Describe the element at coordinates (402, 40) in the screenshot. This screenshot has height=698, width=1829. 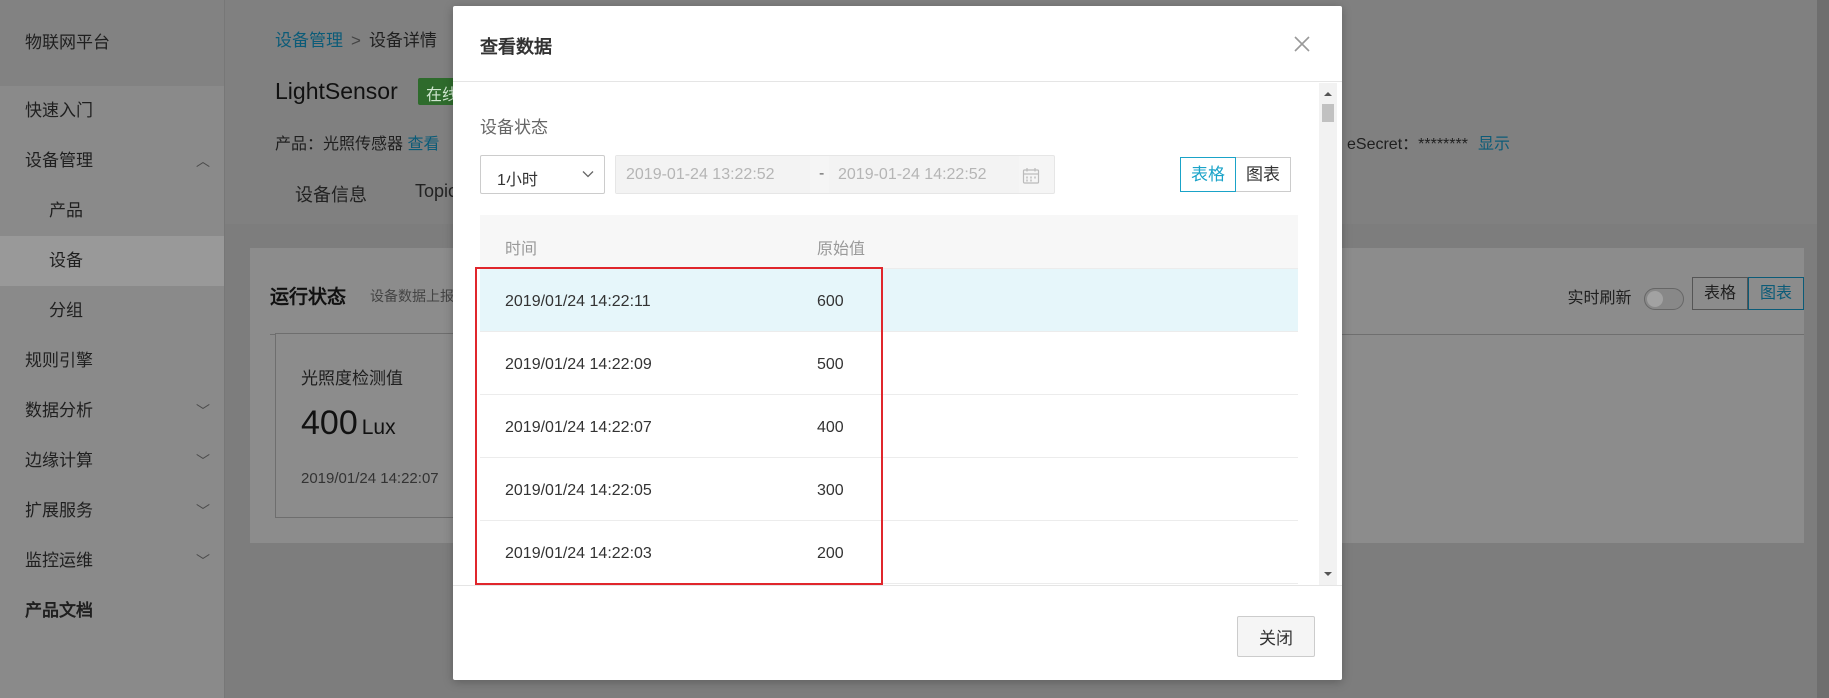
I see `breadcrumb-current: 设备详情` at that location.